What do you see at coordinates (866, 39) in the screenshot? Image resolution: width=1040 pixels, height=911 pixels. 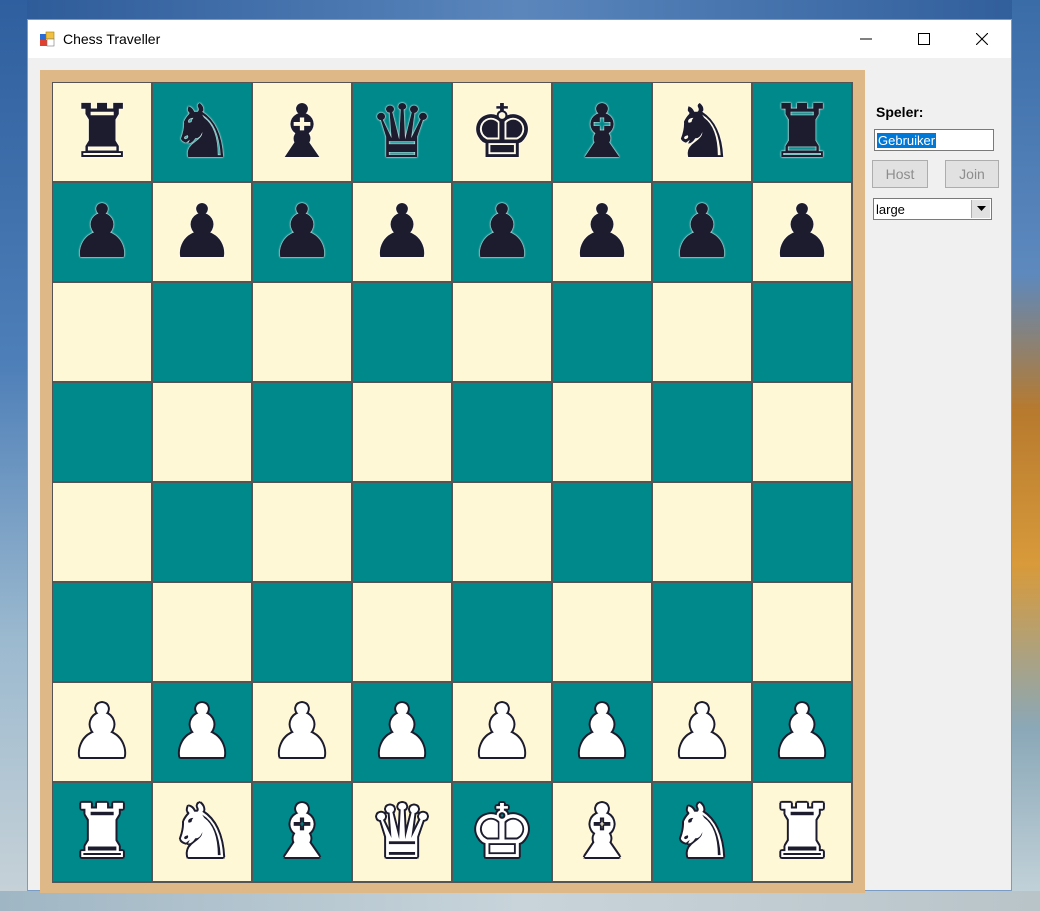 I see `minimize-button` at bounding box center [866, 39].